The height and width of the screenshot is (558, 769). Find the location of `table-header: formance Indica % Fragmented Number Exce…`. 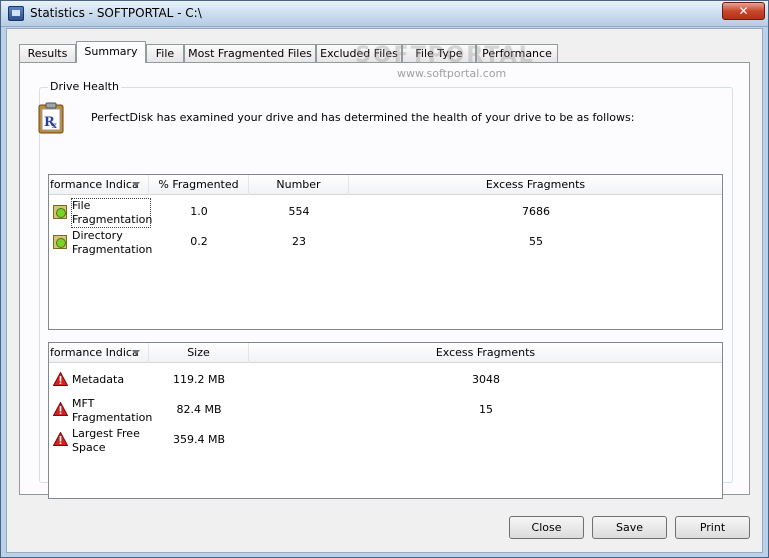

table-header: formance Indica % Fragmented Number Exce… is located at coordinates (385, 185).